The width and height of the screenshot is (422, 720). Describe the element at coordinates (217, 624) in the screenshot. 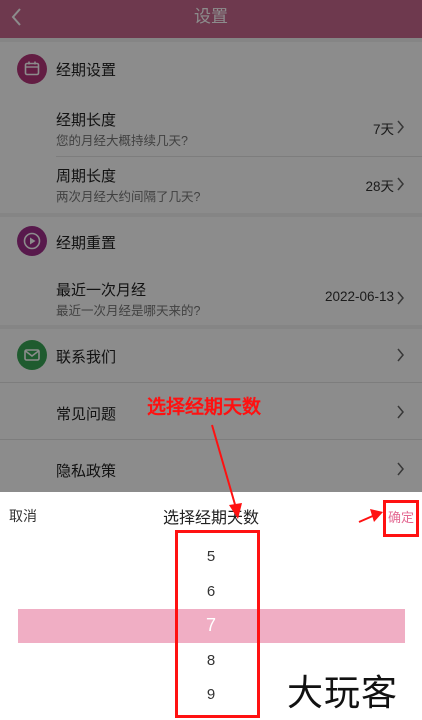

I see `annotation-box-picker` at that location.